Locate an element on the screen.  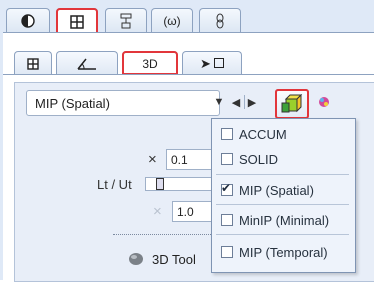
lt-ut-label: Lt / Ut is located at coordinates (114, 184).